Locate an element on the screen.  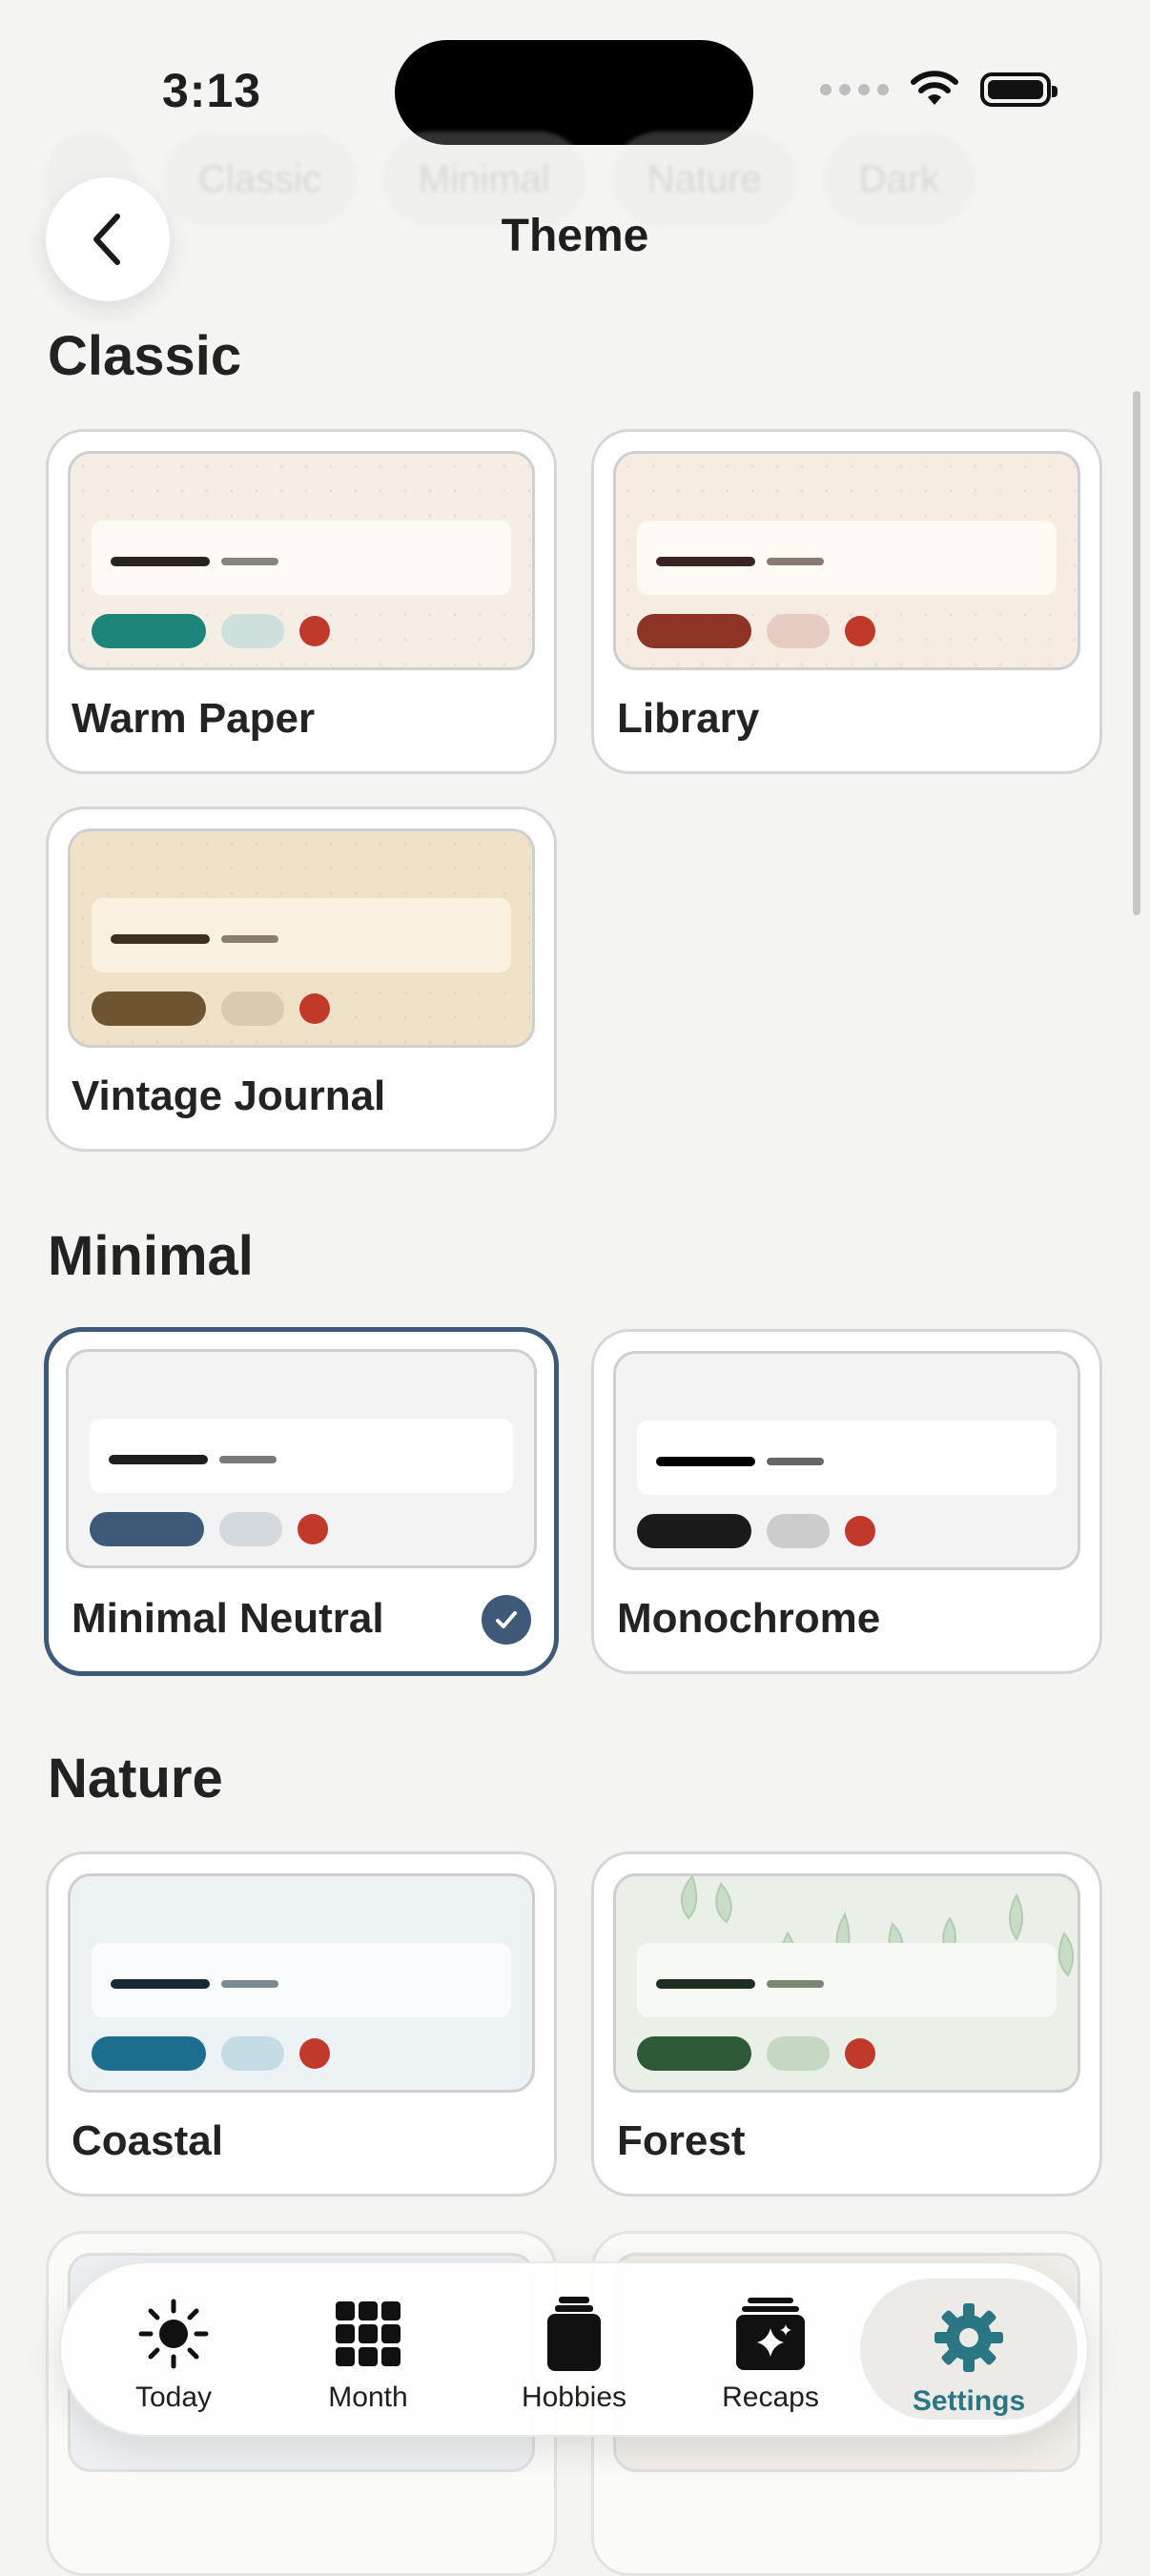
tab-today: Today is located at coordinates (173, 2349).